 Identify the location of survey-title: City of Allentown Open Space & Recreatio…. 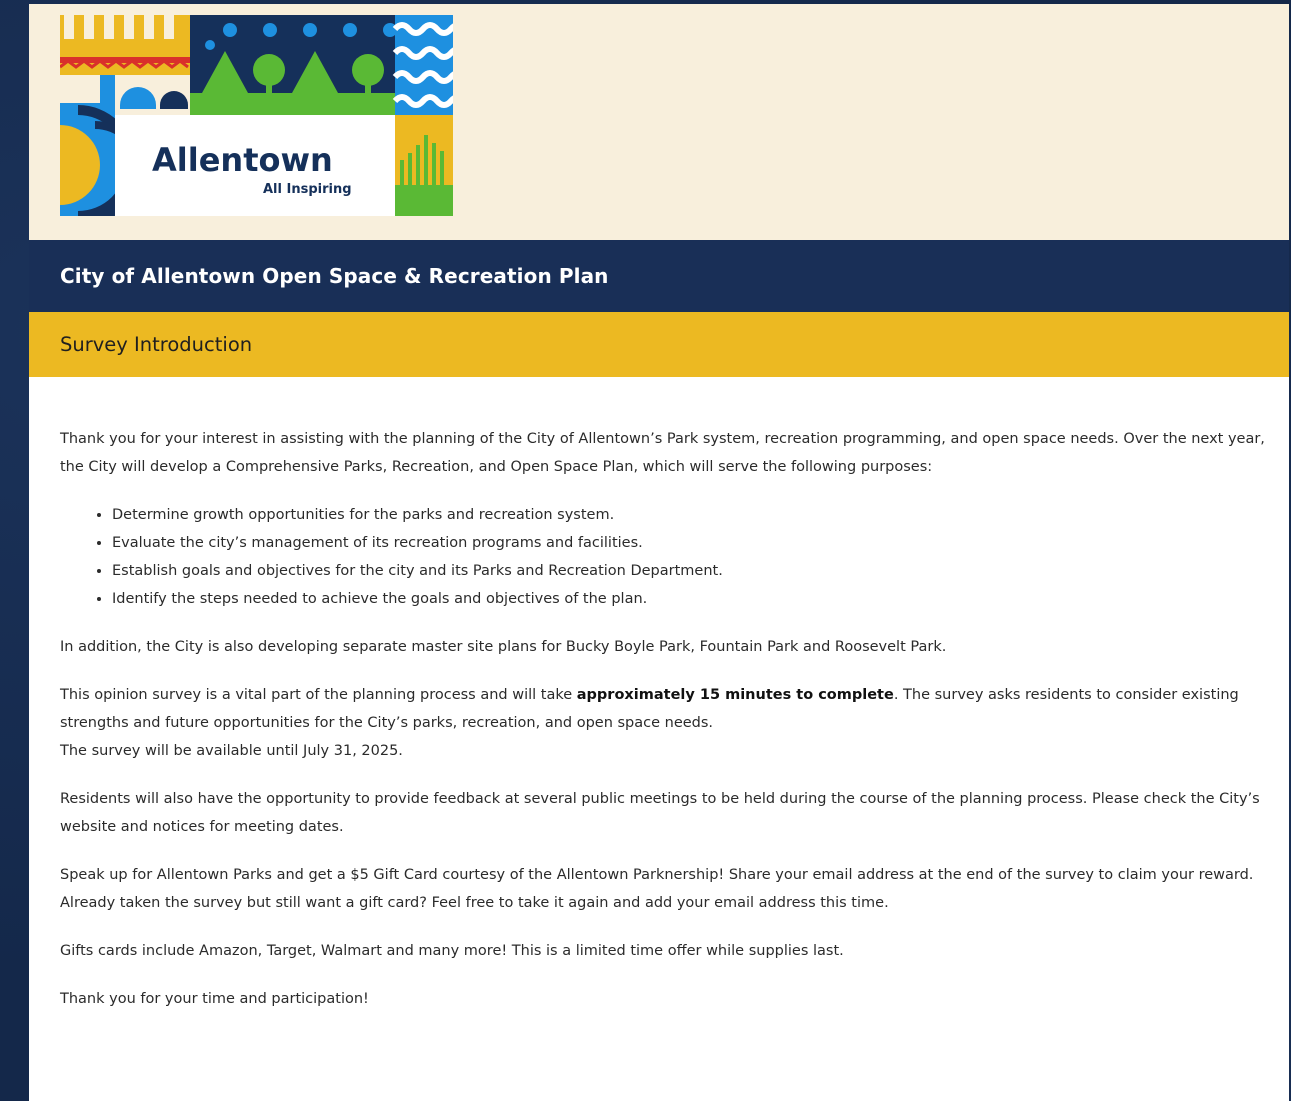
(334, 276).